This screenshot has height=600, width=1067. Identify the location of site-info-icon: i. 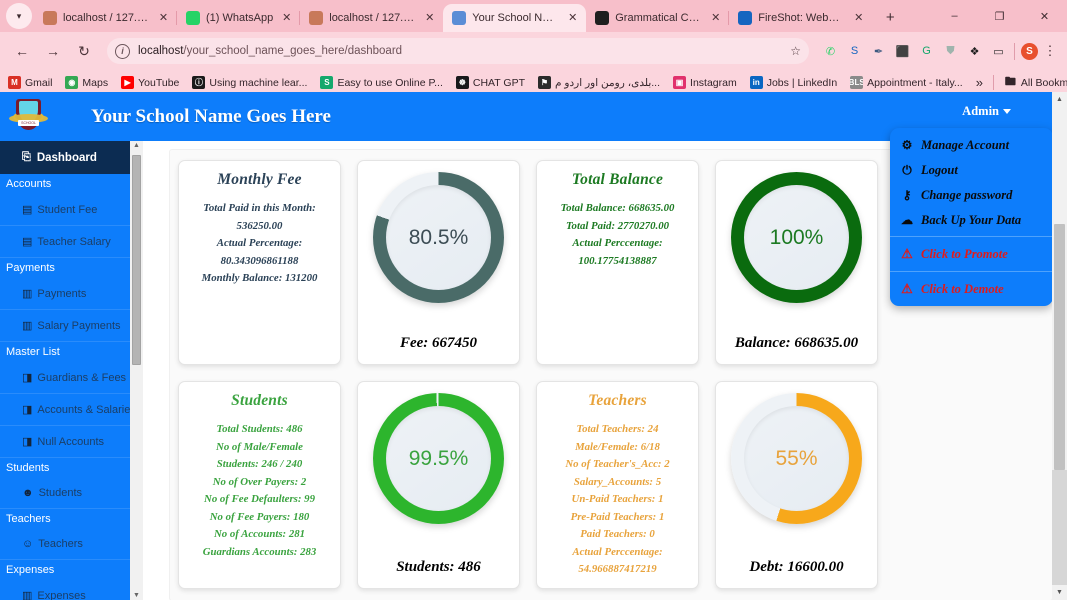
(122, 51).